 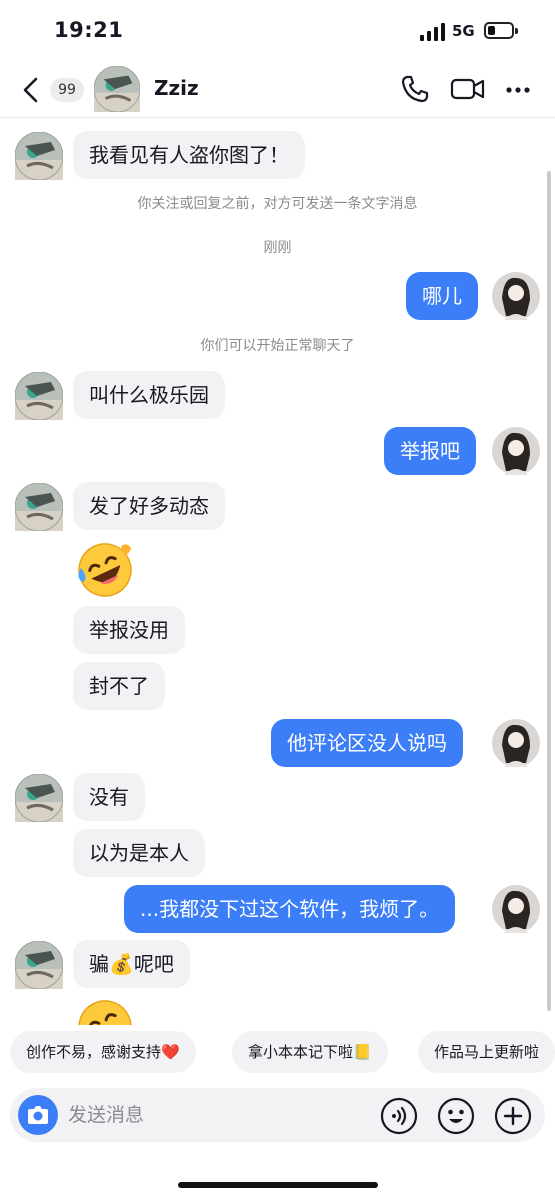 I want to click on quick-reply-row: 创作不易，感谢支持❤️ 拿小本本记下啦📒 作品马上更新啦, so click(x=277, y=1052).